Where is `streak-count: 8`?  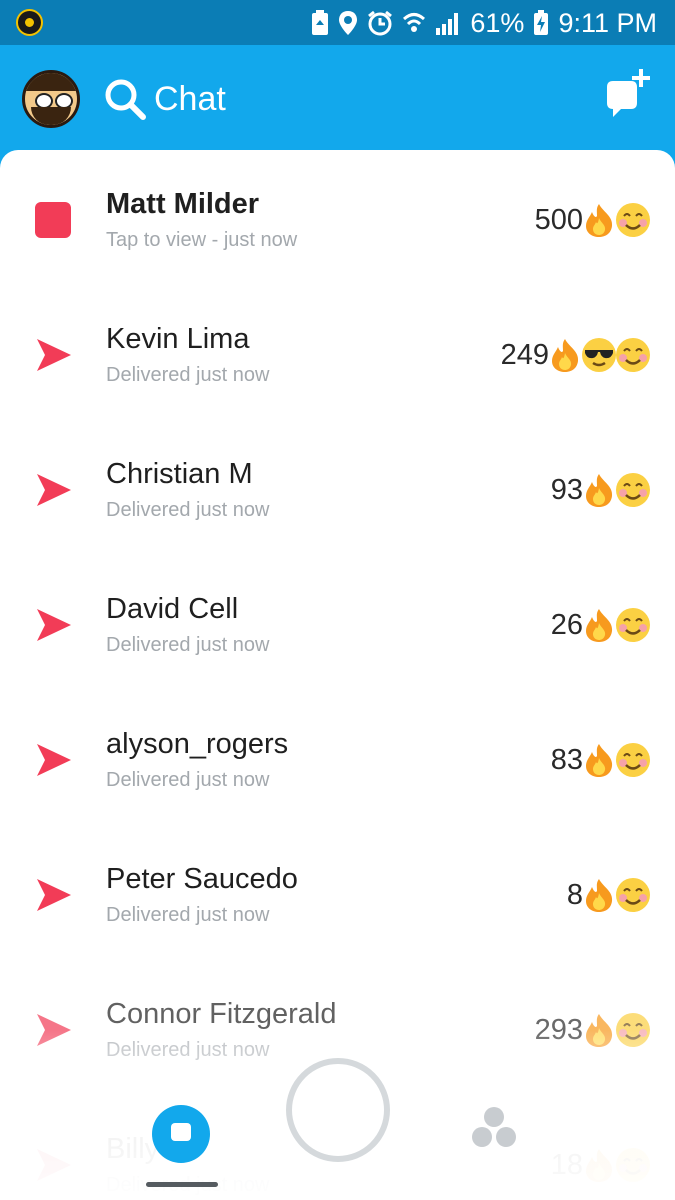 streak-count: 8 is located at coordinates (609, 895).